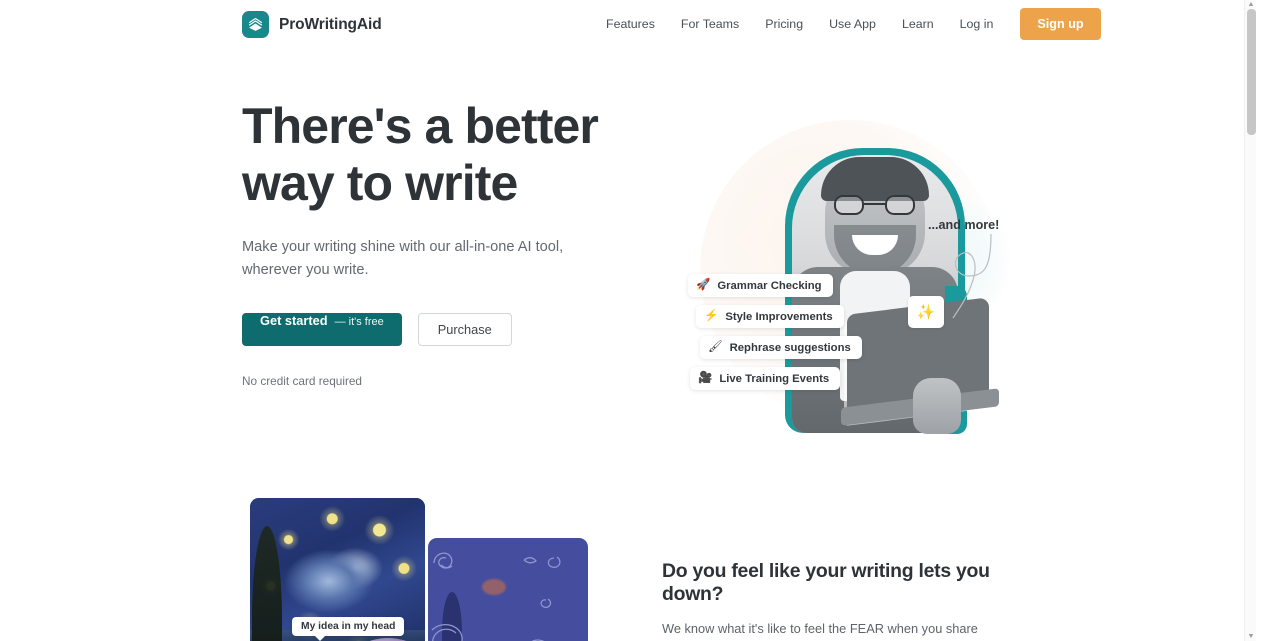 The height and width of the screenshot is (641, 1268). Describe the element at coordinates (711, 315) in the screenshot. I see `lightning-bolt-icon: ⚡` at that location.